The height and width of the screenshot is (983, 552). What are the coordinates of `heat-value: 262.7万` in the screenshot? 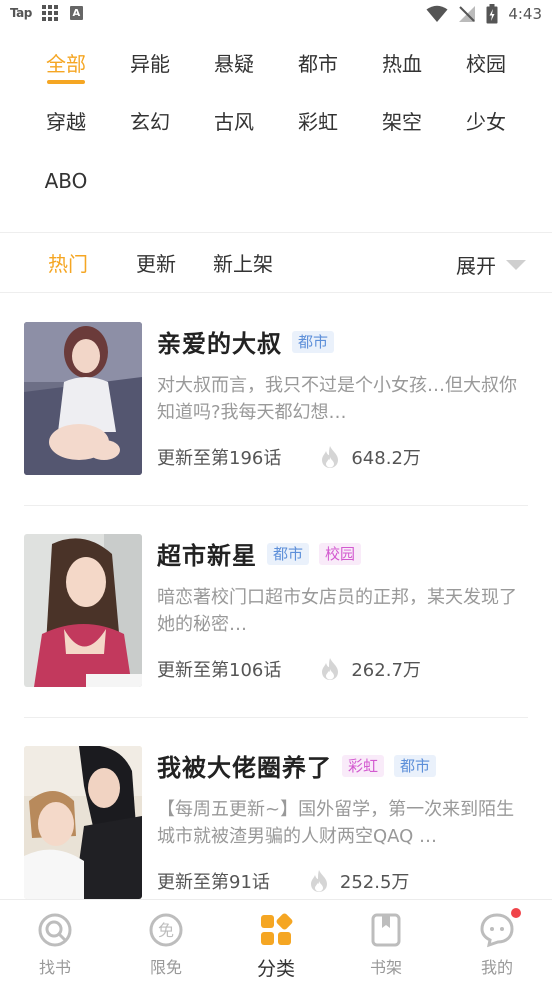 It's located at (386, 670).